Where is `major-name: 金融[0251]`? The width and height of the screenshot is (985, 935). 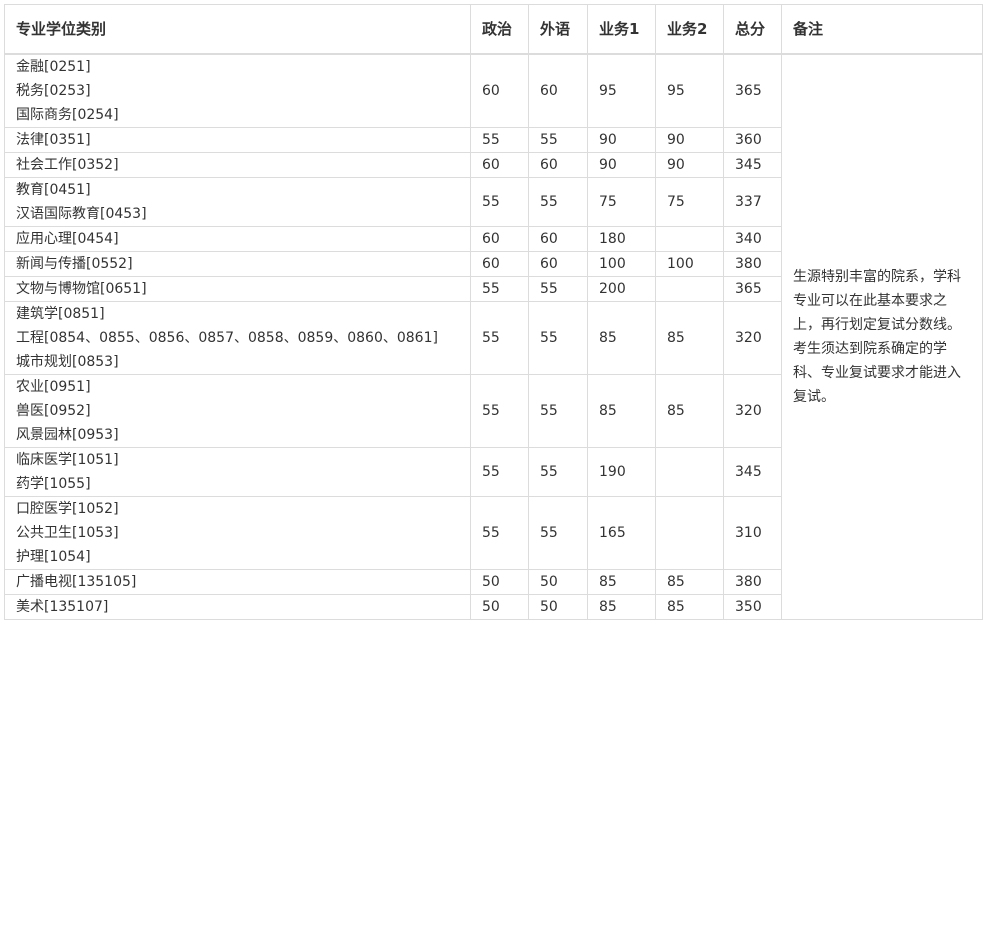 major-name: 金融[0251] is located at coordinates (53, 67).